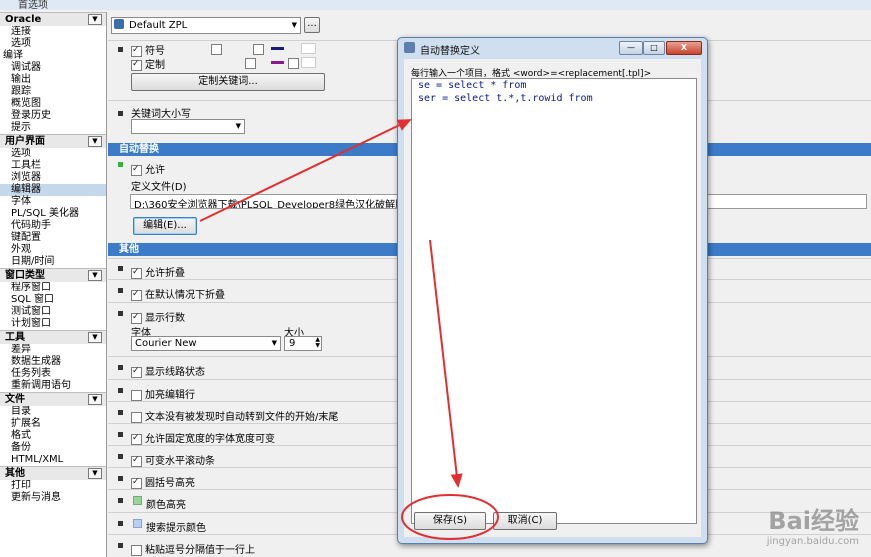 The width and height of the screenshot is (871, 557). I want to click on fixed-width-checkbox, so click(136, 439).